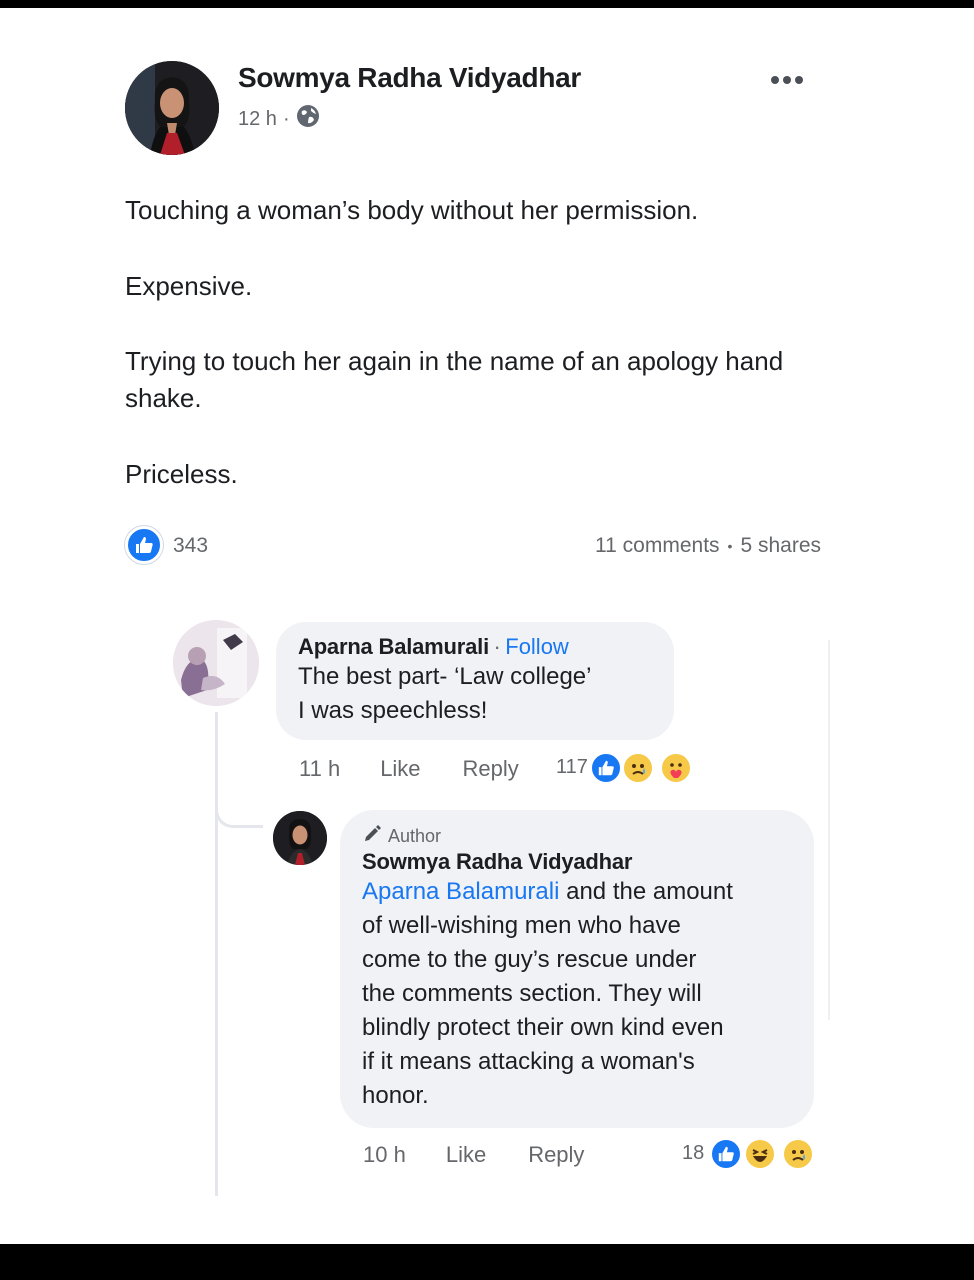 This screenshot has height=1280, width=974. Describe the element at coordinates (577, 836) in the screenshot. I see `author-badge: Author` at that location.